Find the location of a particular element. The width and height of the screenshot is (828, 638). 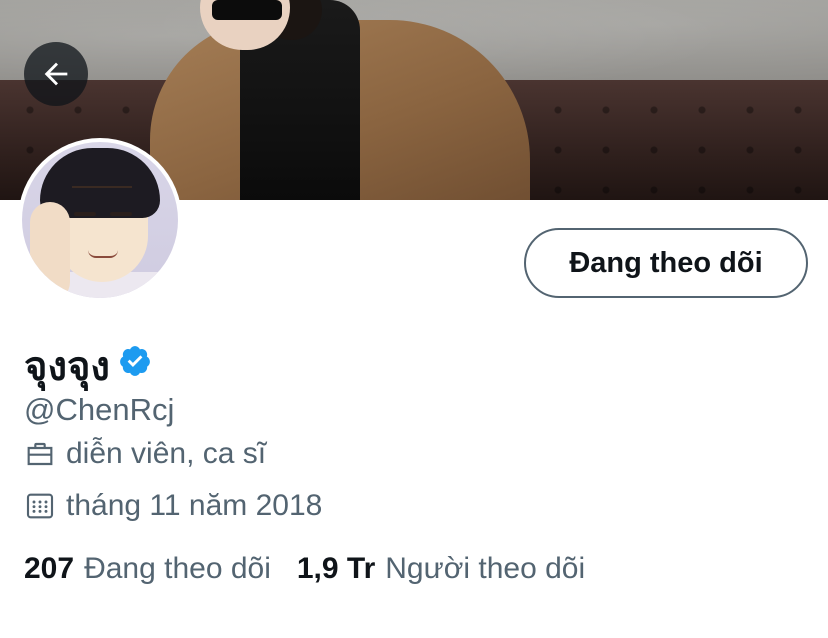

display-name-row: จุงจุง is located at coordinates (88, 366).